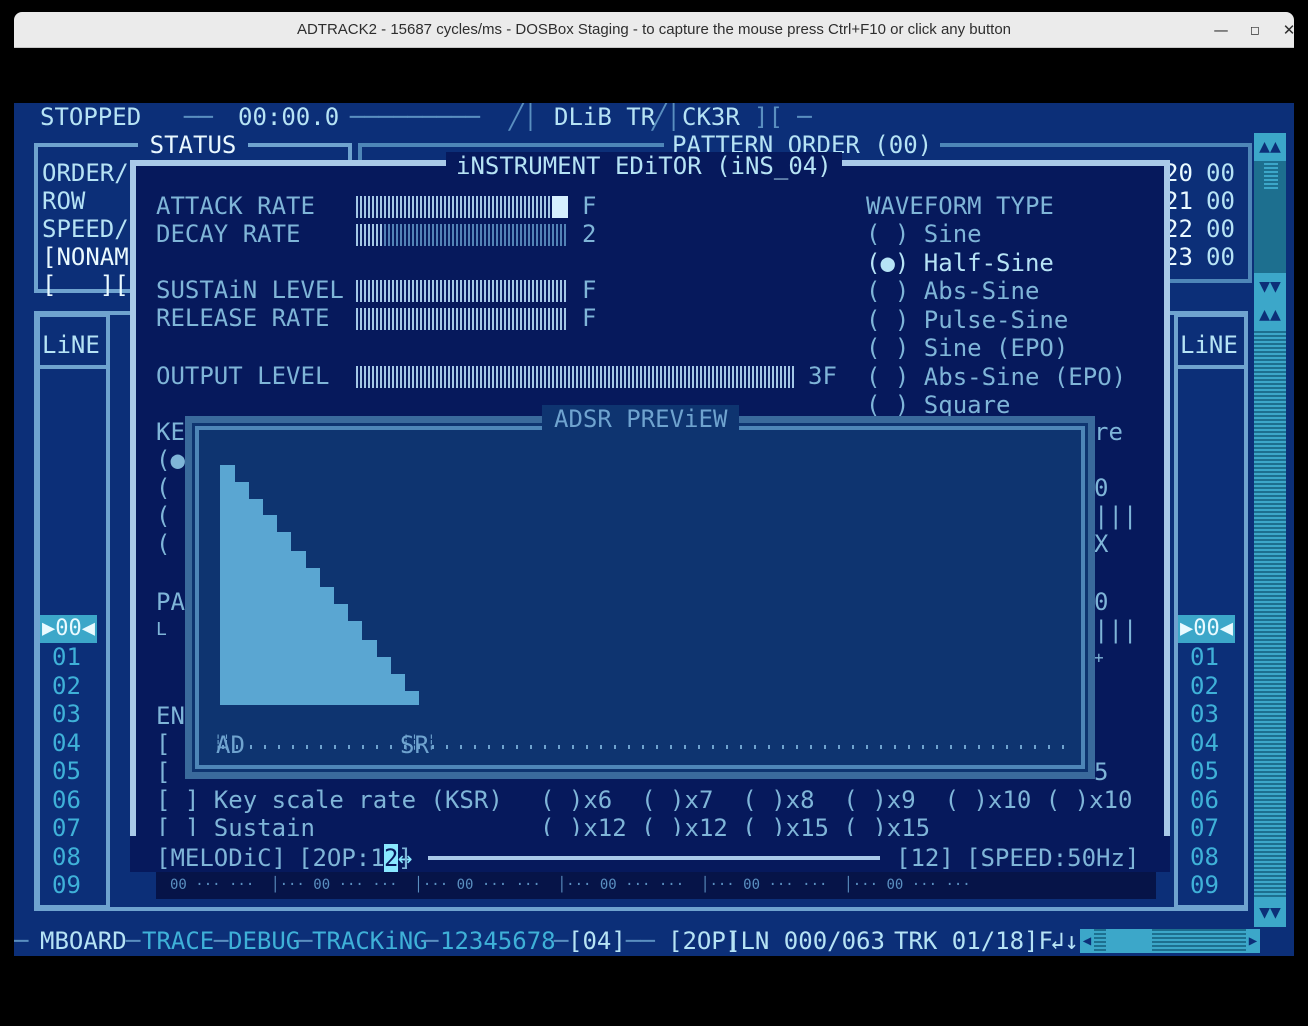  I want to click on envelope-label: EN, so click(170, 716).